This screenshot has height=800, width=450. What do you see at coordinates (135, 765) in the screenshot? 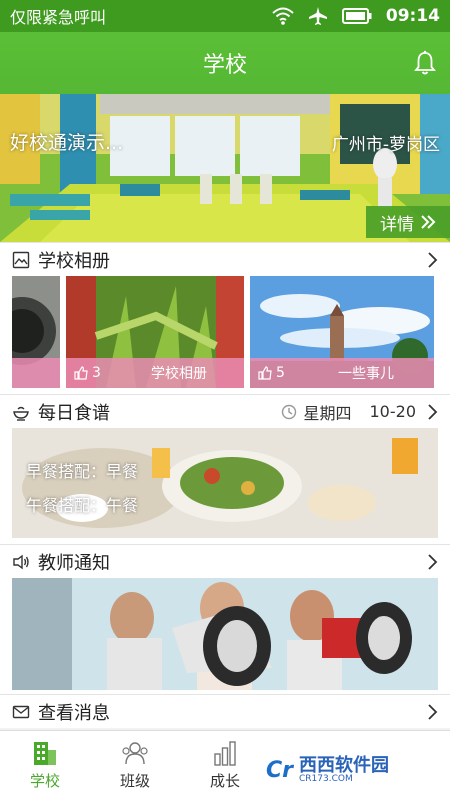
I see `tab-class: 班级` at bounding box center [135, 765].